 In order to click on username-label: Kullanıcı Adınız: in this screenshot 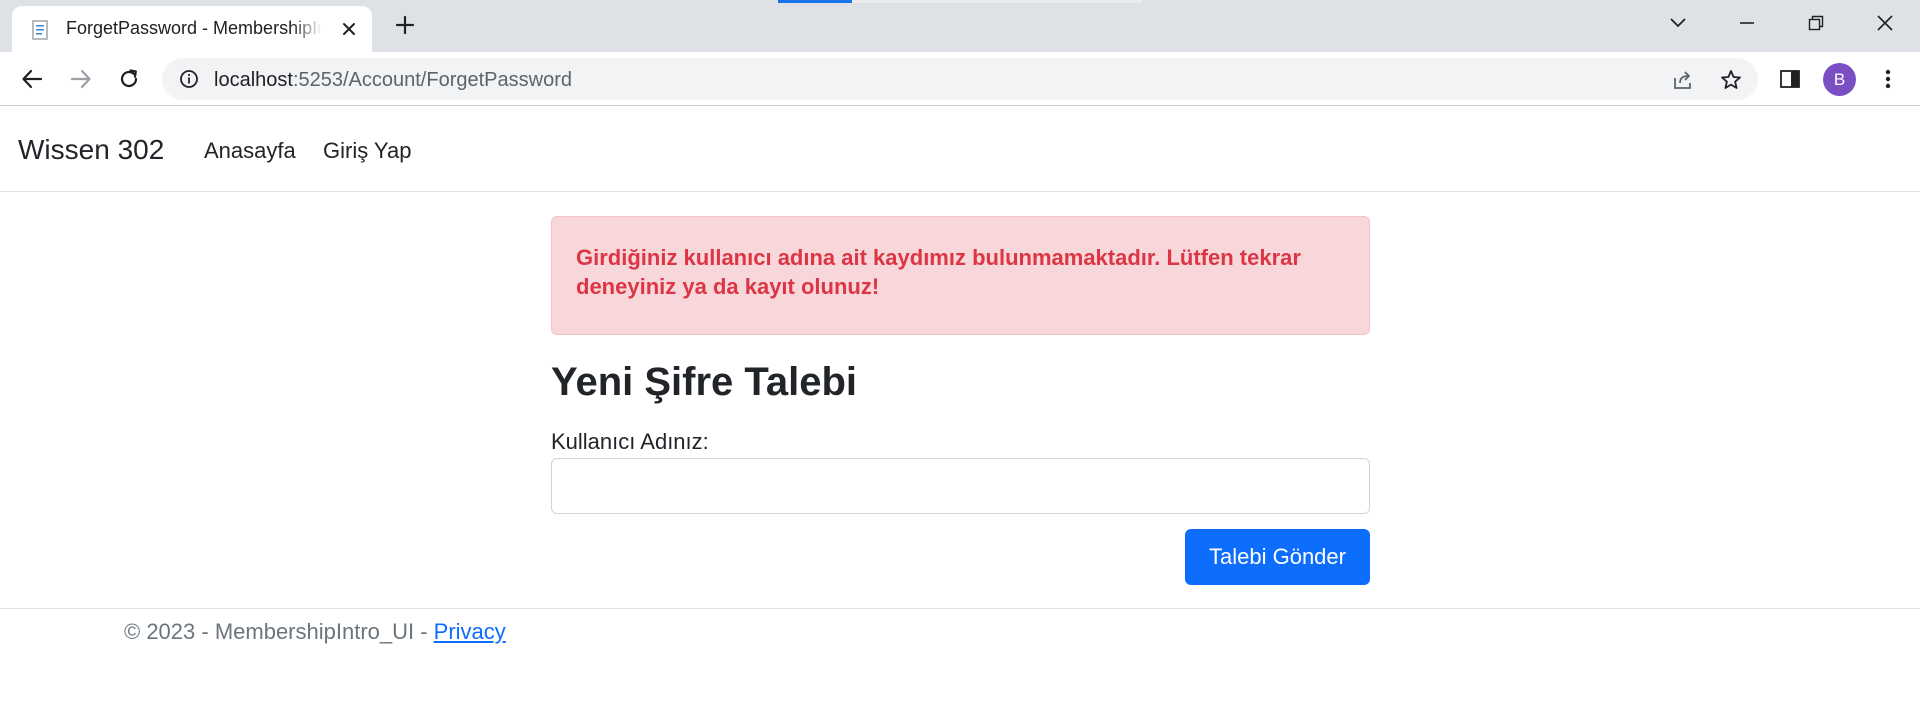, I will do `click(630, 441)`.